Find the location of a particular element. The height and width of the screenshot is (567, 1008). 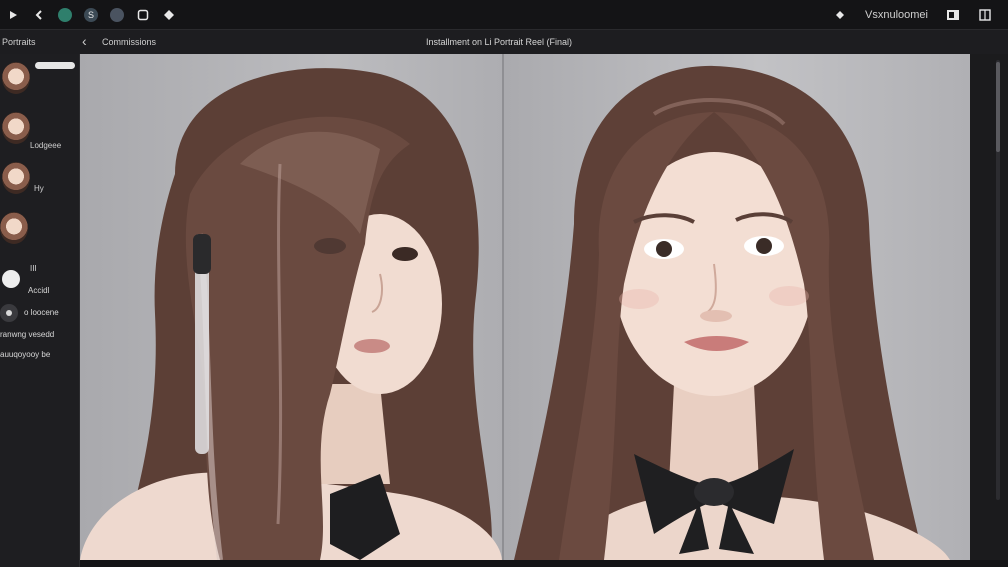

brush-icon is located at coordinates (65, 15).